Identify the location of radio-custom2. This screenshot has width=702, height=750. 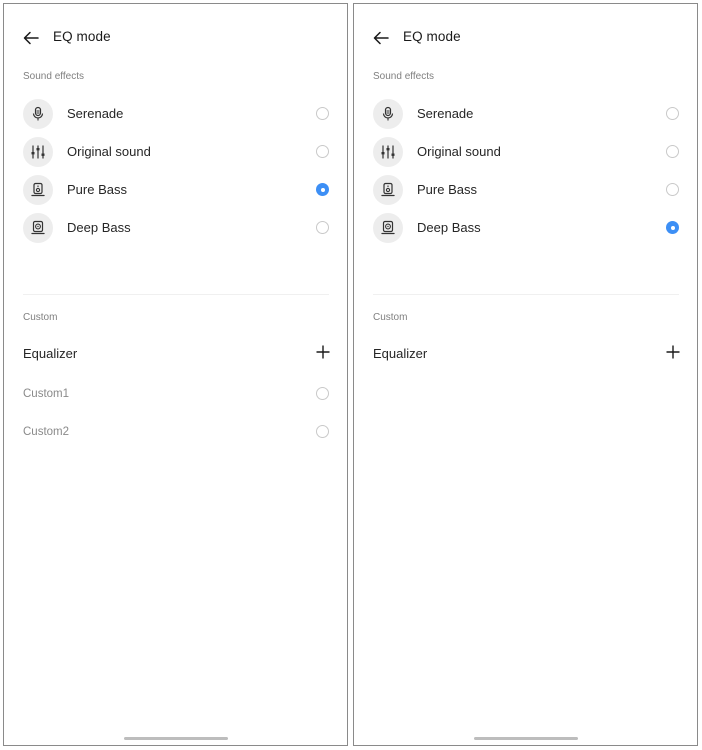
(322, 431).